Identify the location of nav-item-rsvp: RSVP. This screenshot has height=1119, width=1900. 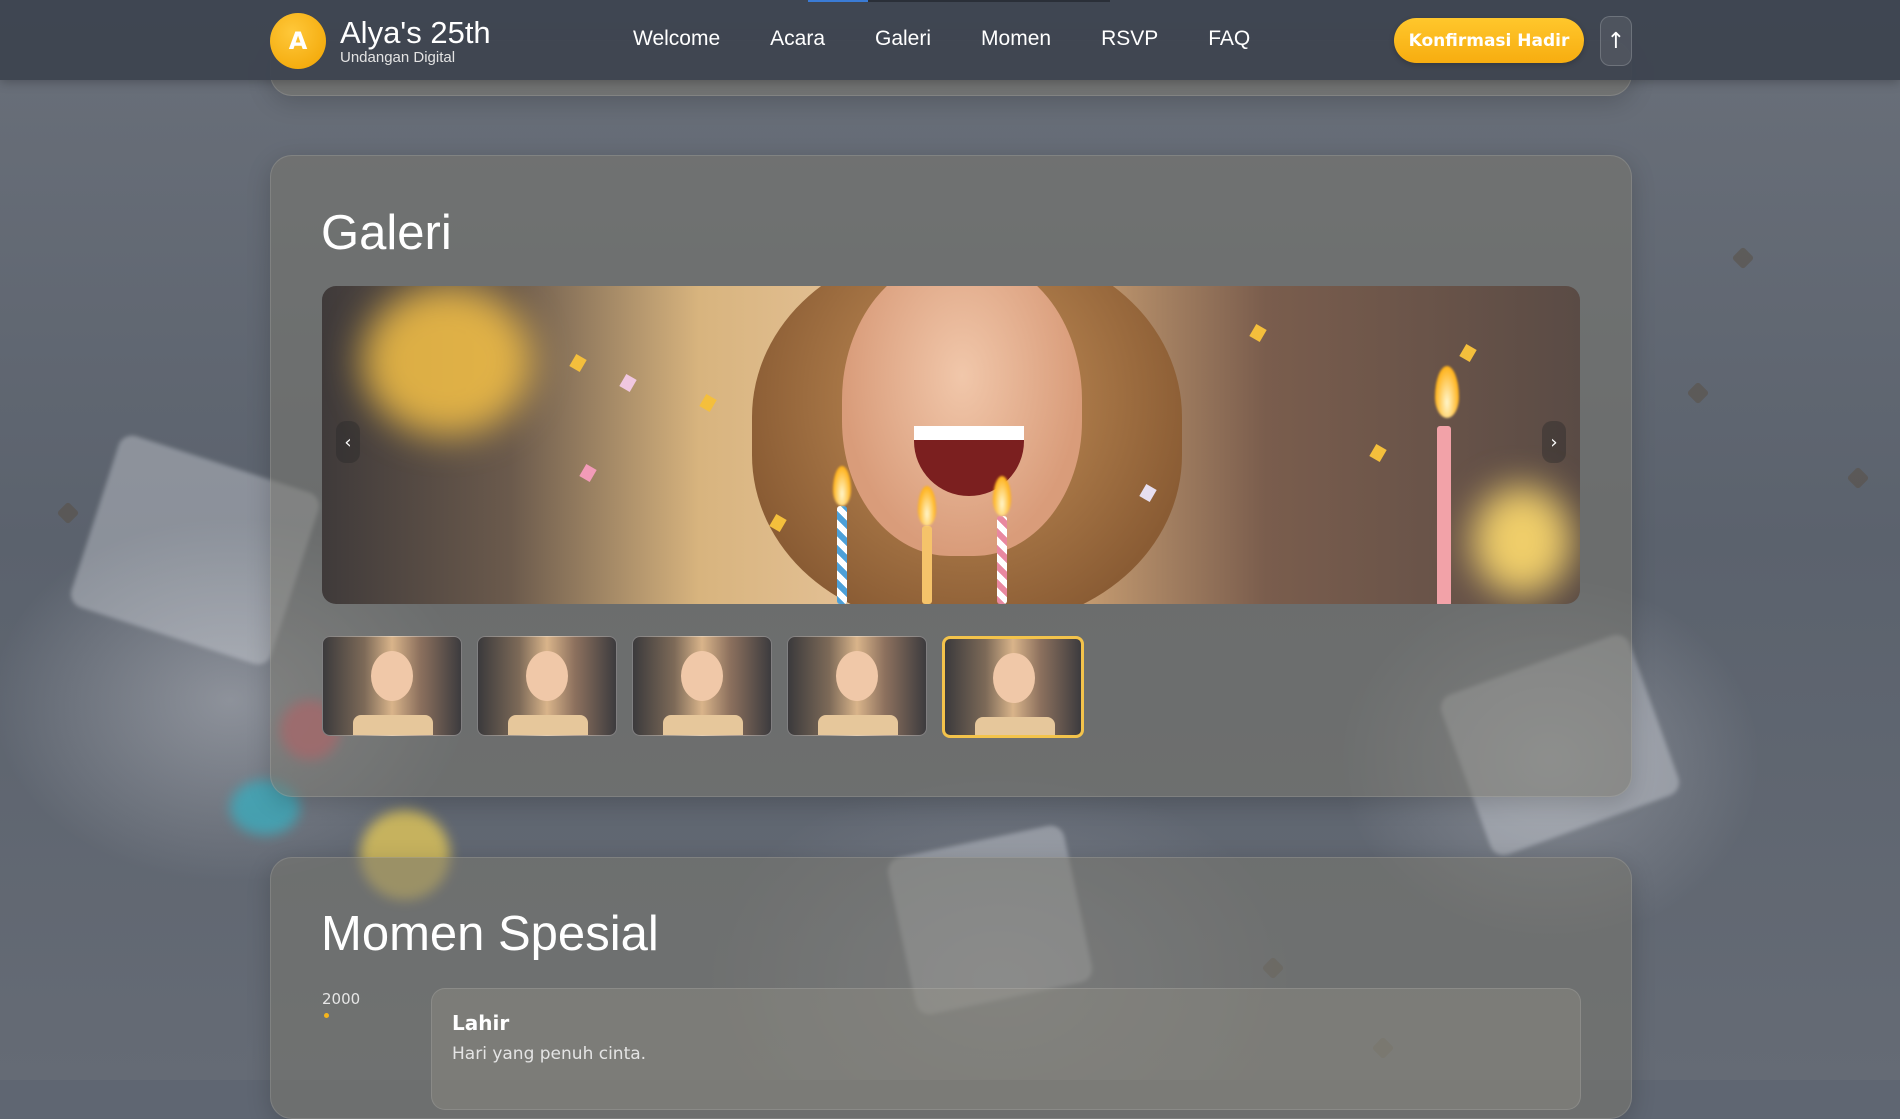
(1129, 39).